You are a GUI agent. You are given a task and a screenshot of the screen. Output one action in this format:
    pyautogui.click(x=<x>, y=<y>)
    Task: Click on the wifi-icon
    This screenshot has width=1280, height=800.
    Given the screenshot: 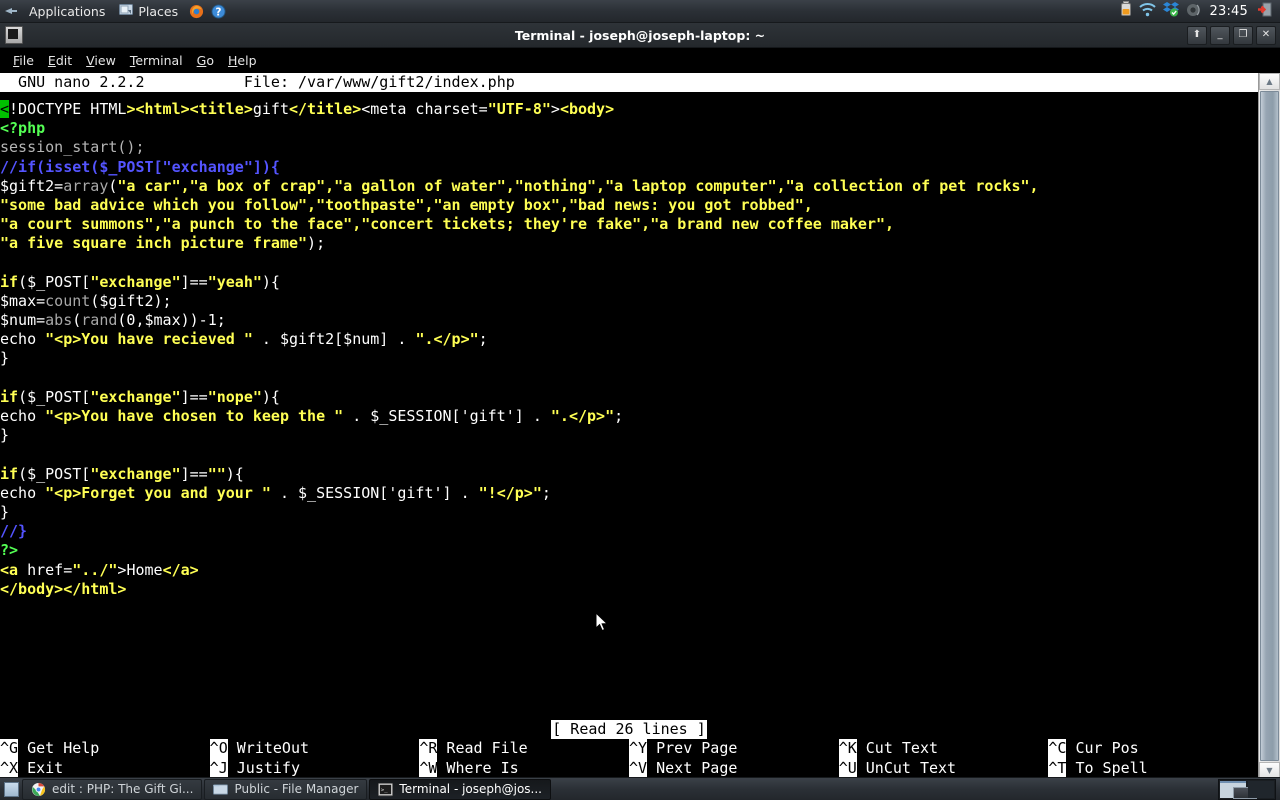 What is the action you would take?
    pyautogui.click(x=1147, y=11)
    